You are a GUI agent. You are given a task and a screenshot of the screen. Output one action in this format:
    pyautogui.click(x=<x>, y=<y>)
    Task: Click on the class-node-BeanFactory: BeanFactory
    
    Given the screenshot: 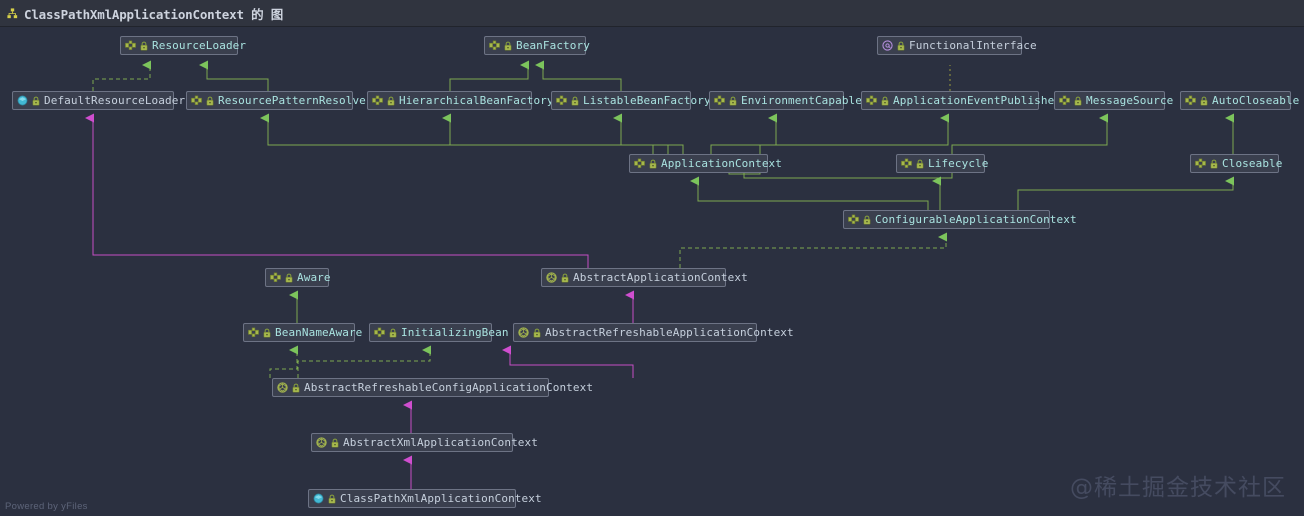 What is the action you would take?
    pyautogui.click(x=537, y=45)
    